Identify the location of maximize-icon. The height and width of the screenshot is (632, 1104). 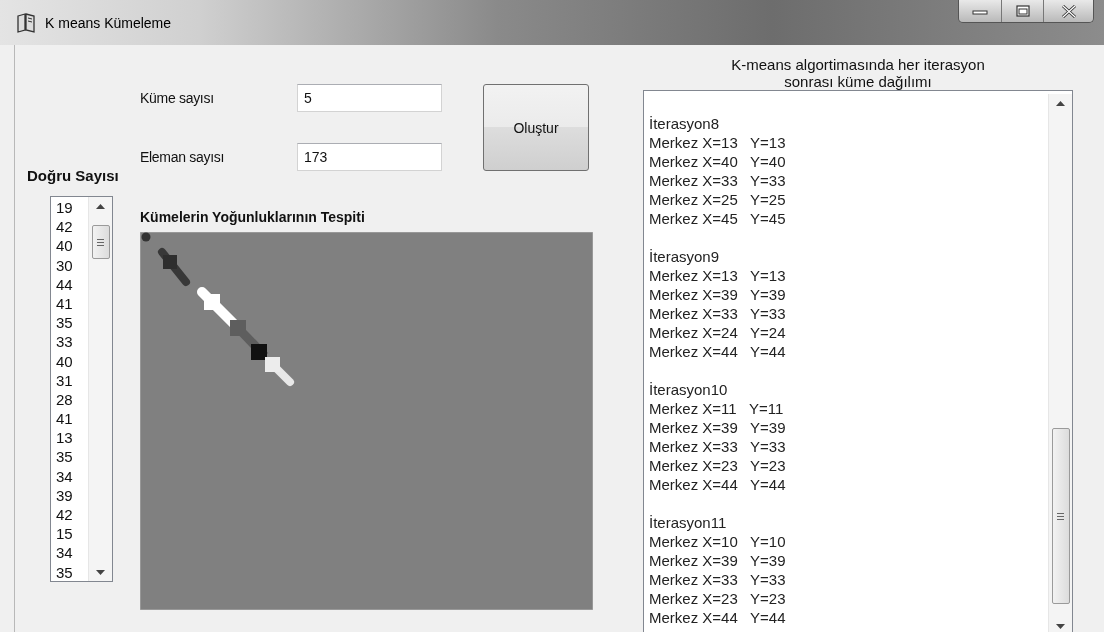
(1022, 11).